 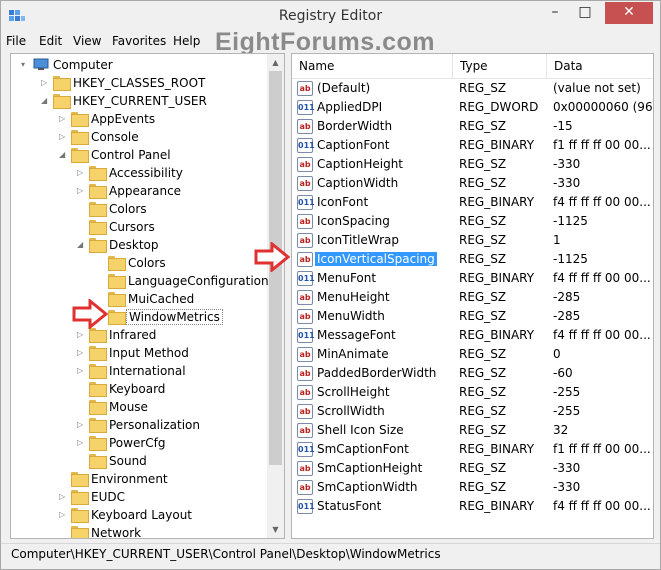 What do you see at coordinates (128, 461) in the screenshot?
I see `tree-node-label: Sound` at bounding box center [128, 461].